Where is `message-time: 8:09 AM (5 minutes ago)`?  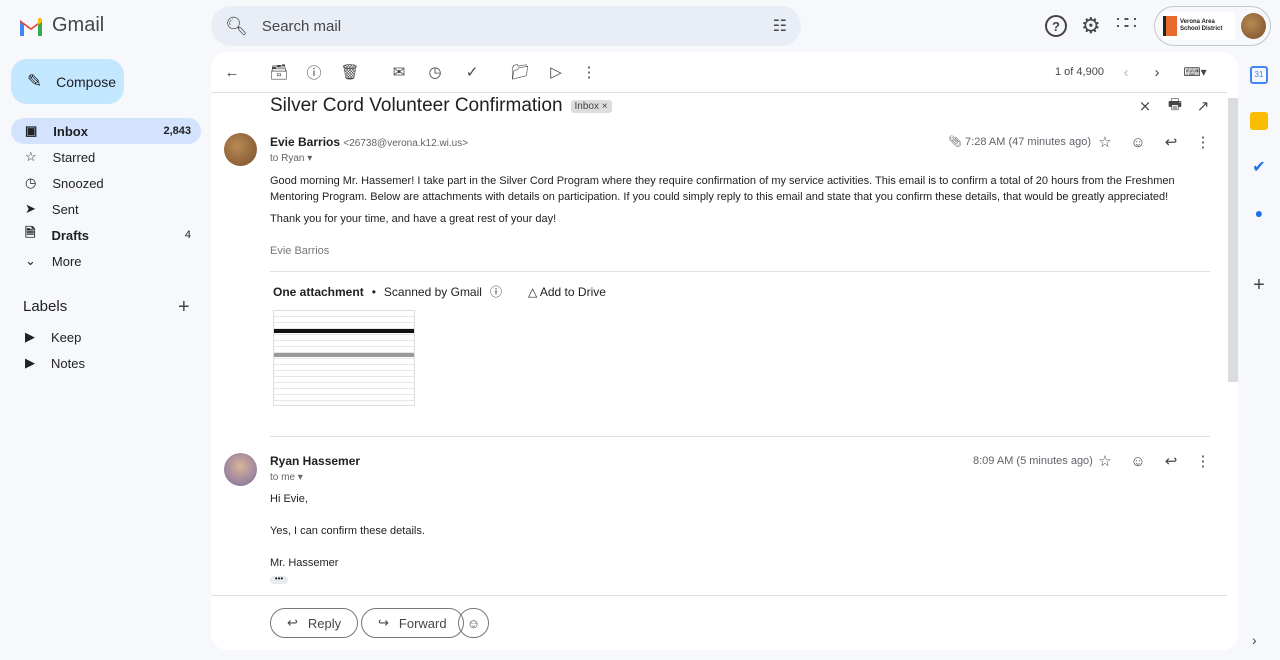 message-time: 8:09 AM (5 minutes ago) is located at coordinates (1033, 461).